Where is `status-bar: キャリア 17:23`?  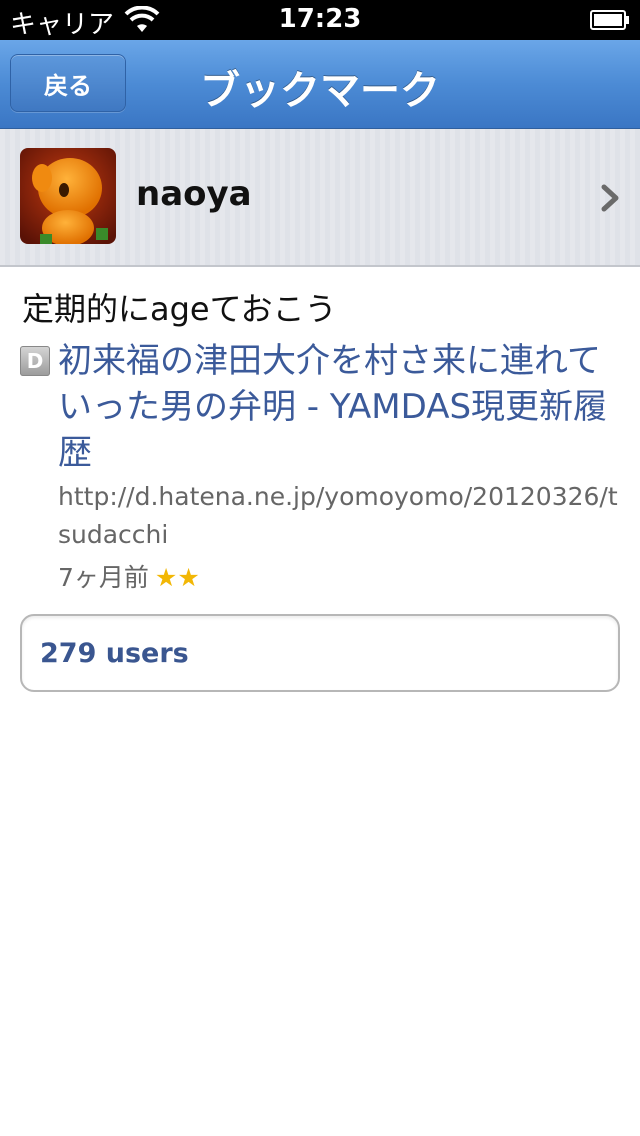 status-bar: キャリア 17:23 is located at coordinates (320, 20).